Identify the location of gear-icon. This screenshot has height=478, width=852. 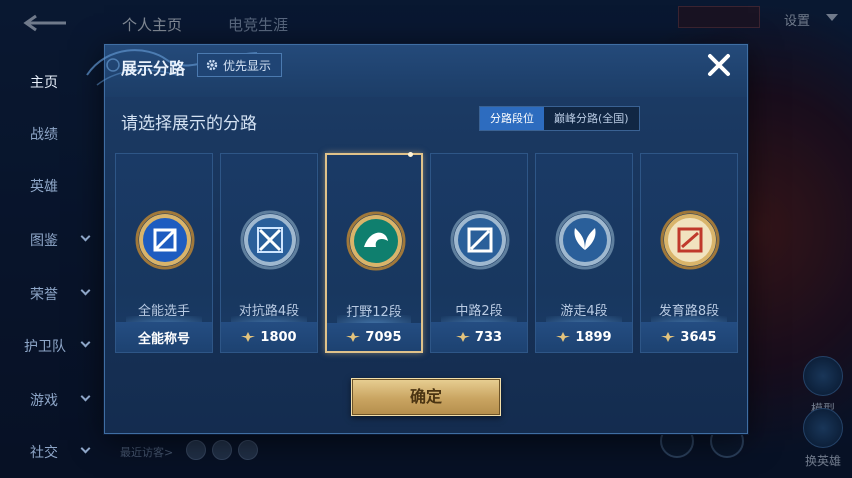
(212, 65).